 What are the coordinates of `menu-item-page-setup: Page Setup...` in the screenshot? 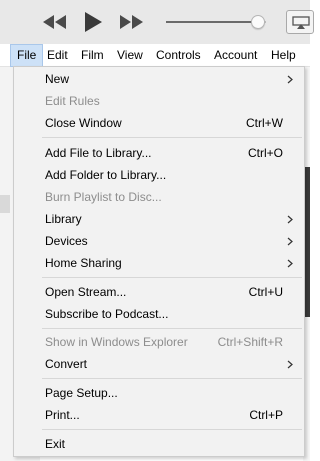 It's located at (159, 393).